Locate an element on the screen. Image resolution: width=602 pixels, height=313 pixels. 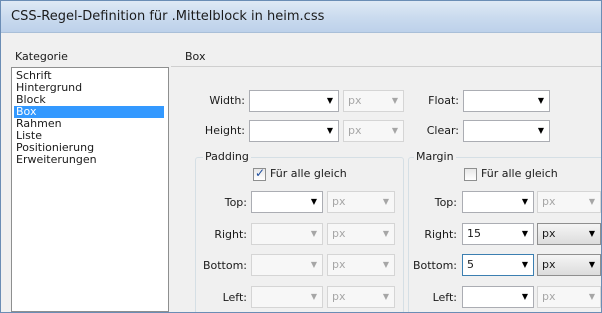
padding-bottom-unit-select: px ▼ is located at coordinates (361, 265).